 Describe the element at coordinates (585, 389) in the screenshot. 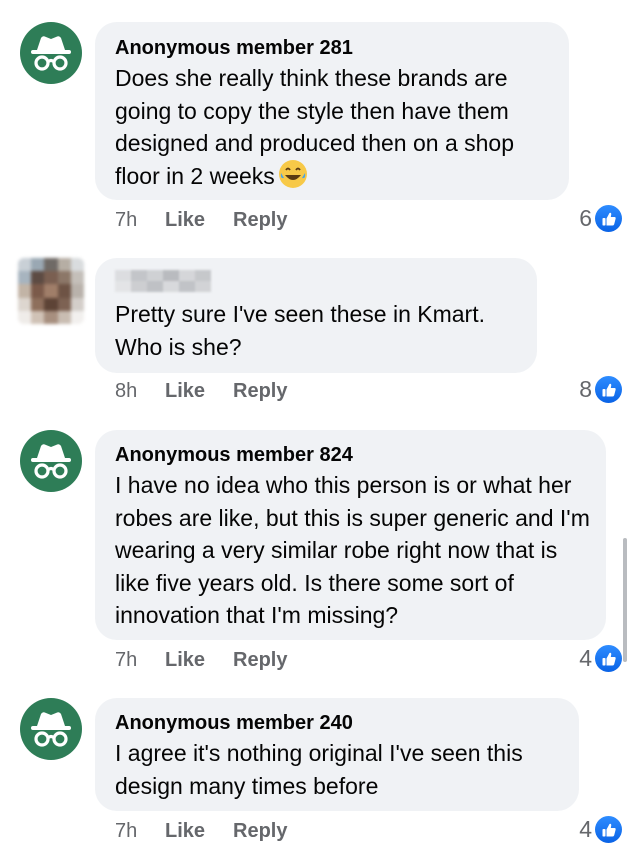

I see `reaction-count: 8` at that location.